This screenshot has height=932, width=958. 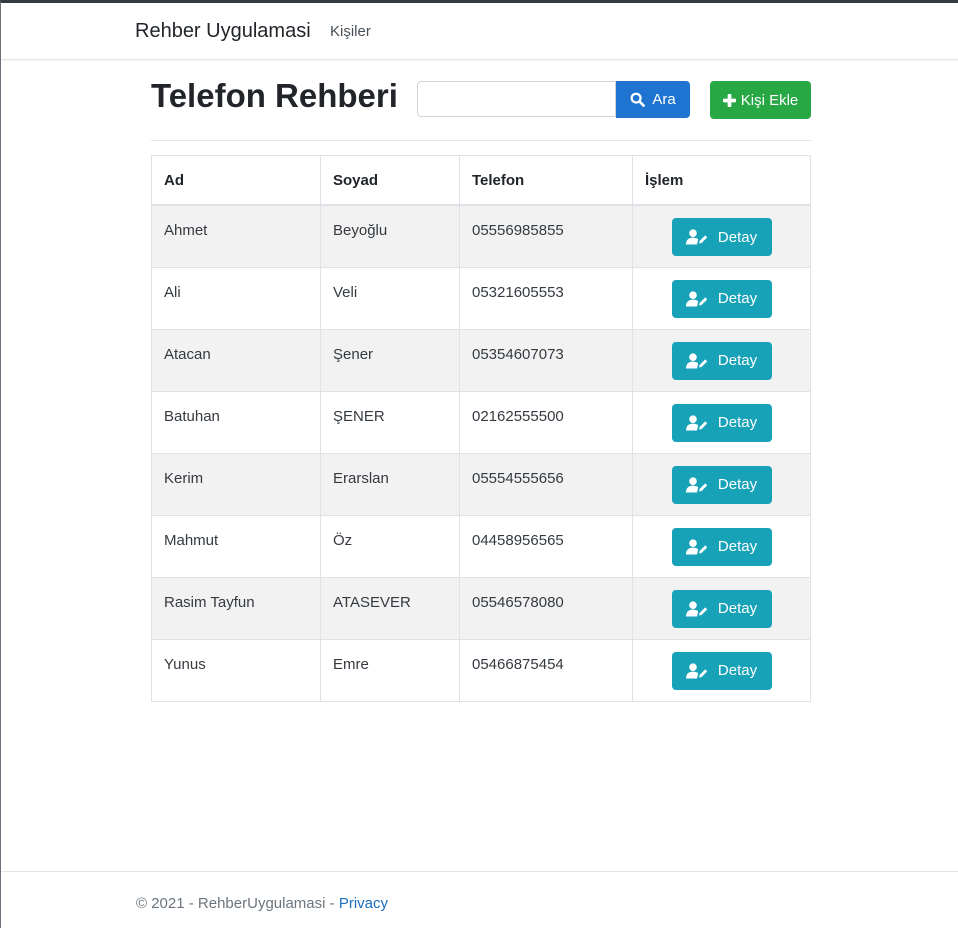 I want to click on cell-soyad: Veli, so click(x=390, y=298).